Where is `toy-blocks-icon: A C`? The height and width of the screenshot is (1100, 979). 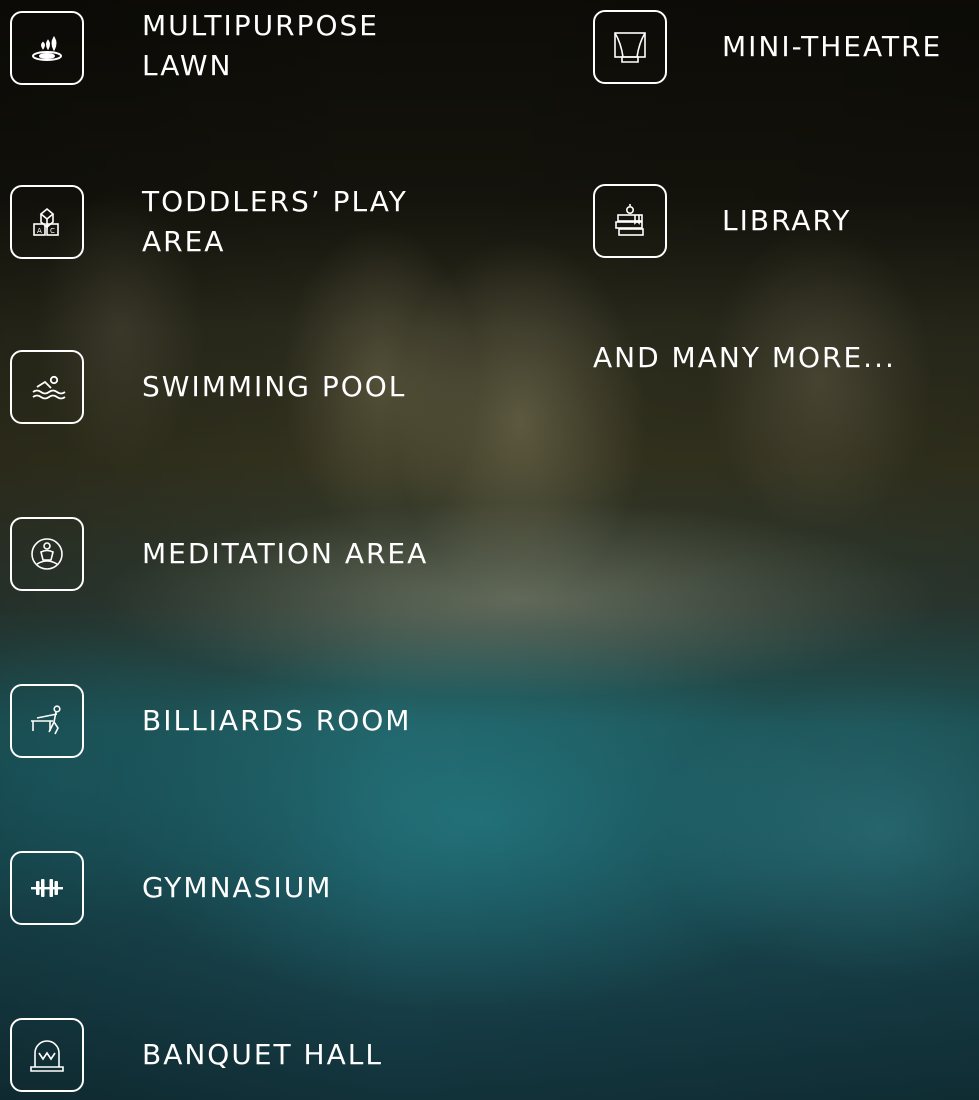 toy-blocks-icon: A C is located at coordinates (47, 222).